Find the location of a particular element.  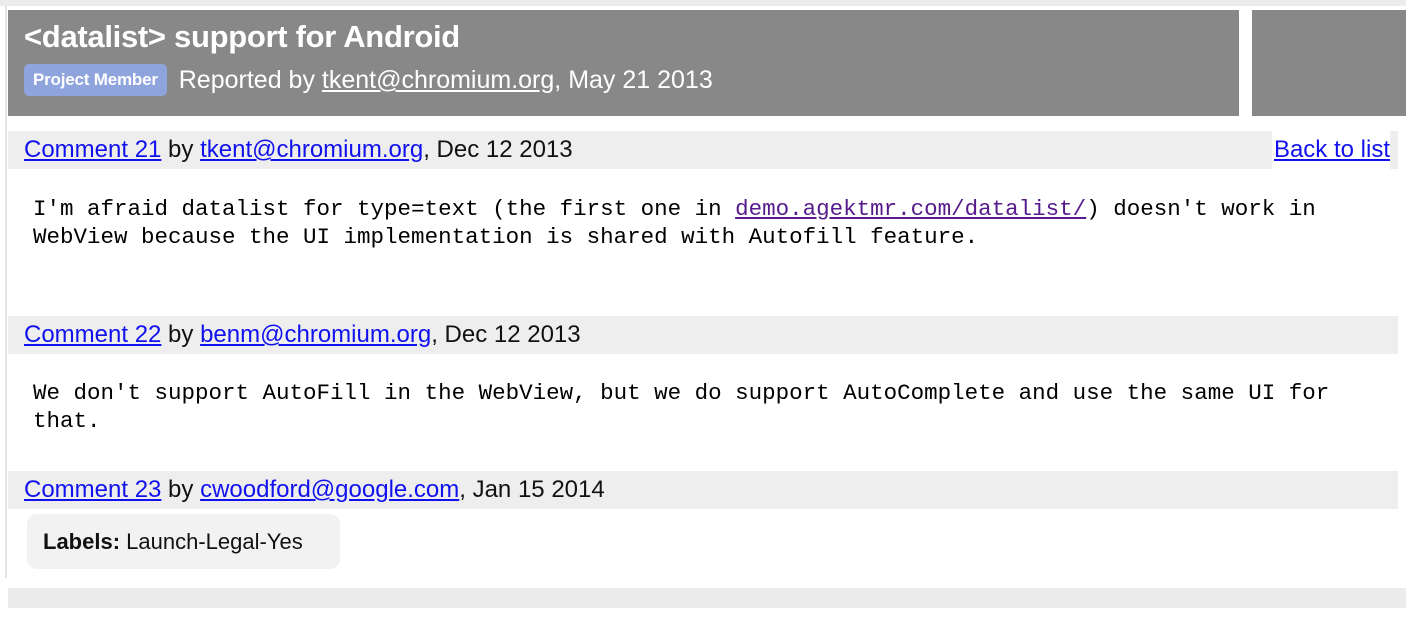

comment-author-22: benm@chromium.org is located at coordinates (315, 334).